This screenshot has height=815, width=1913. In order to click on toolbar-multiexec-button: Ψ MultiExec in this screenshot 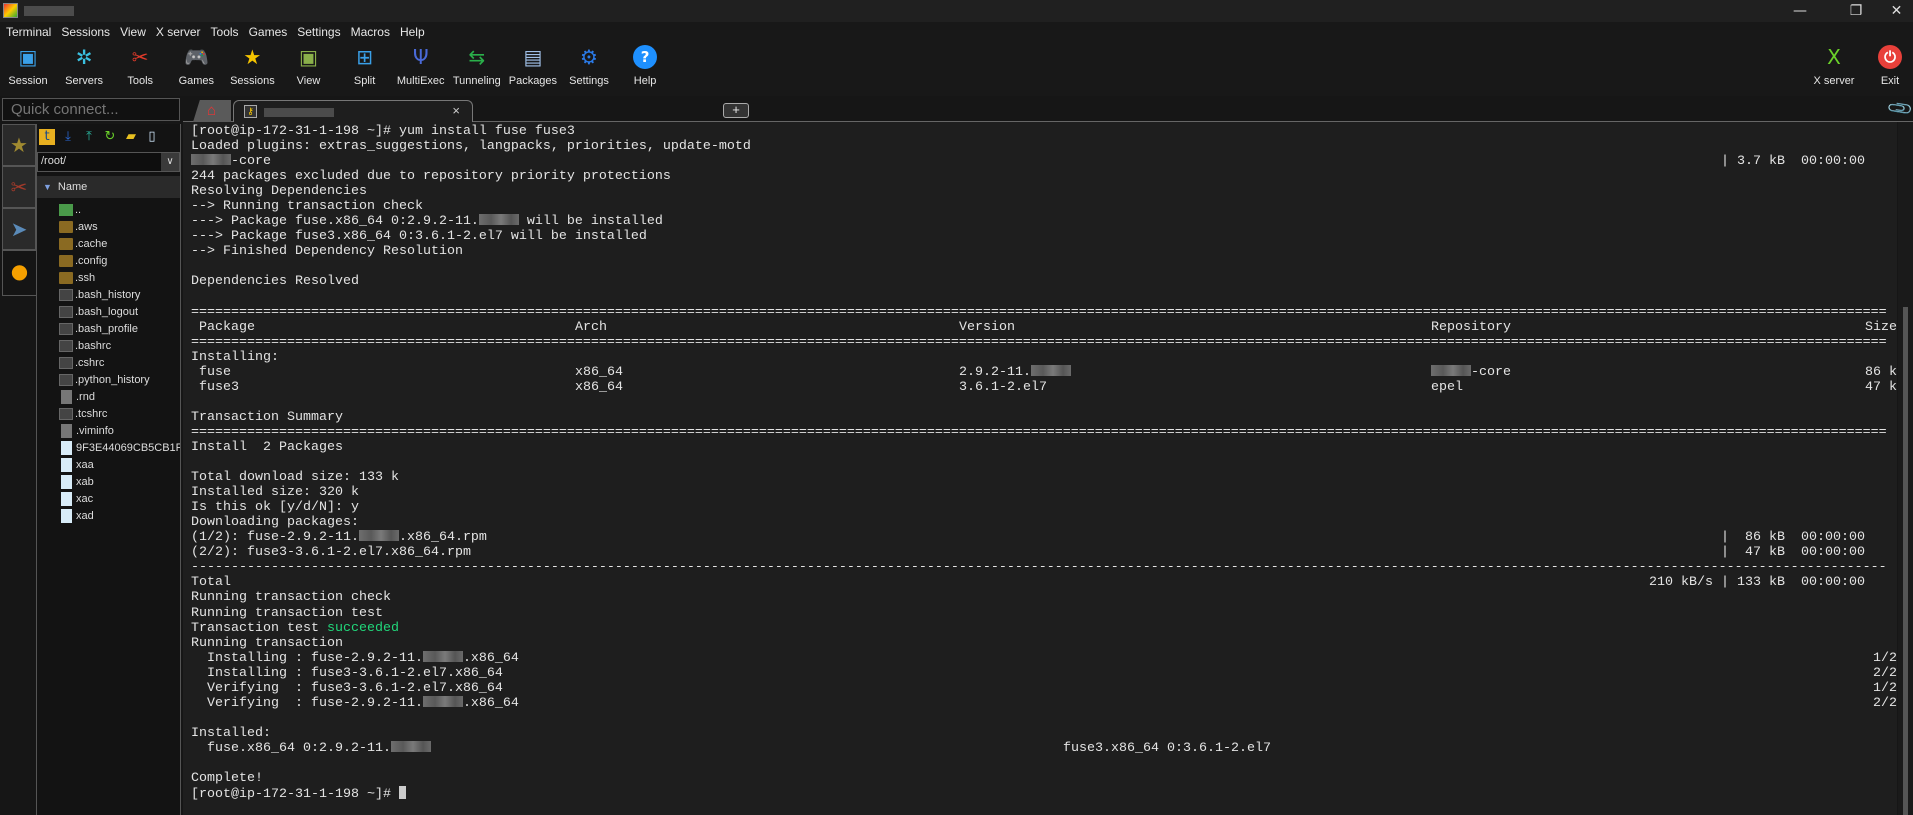, I will do `click(421, 66)`.